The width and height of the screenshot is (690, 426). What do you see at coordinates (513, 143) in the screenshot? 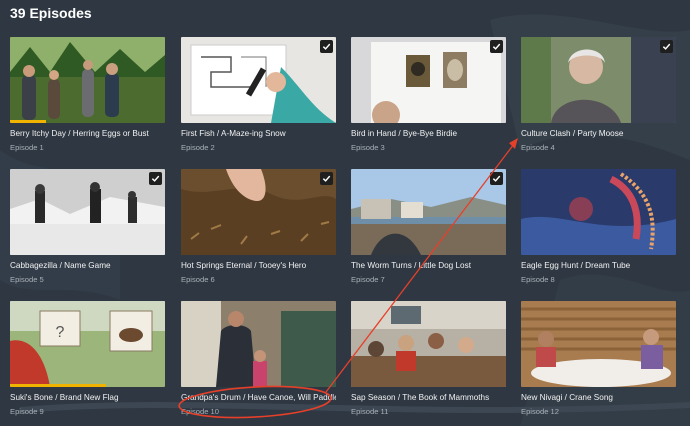
I see `annotation-arrow-head` at bounding box center [513, 143].